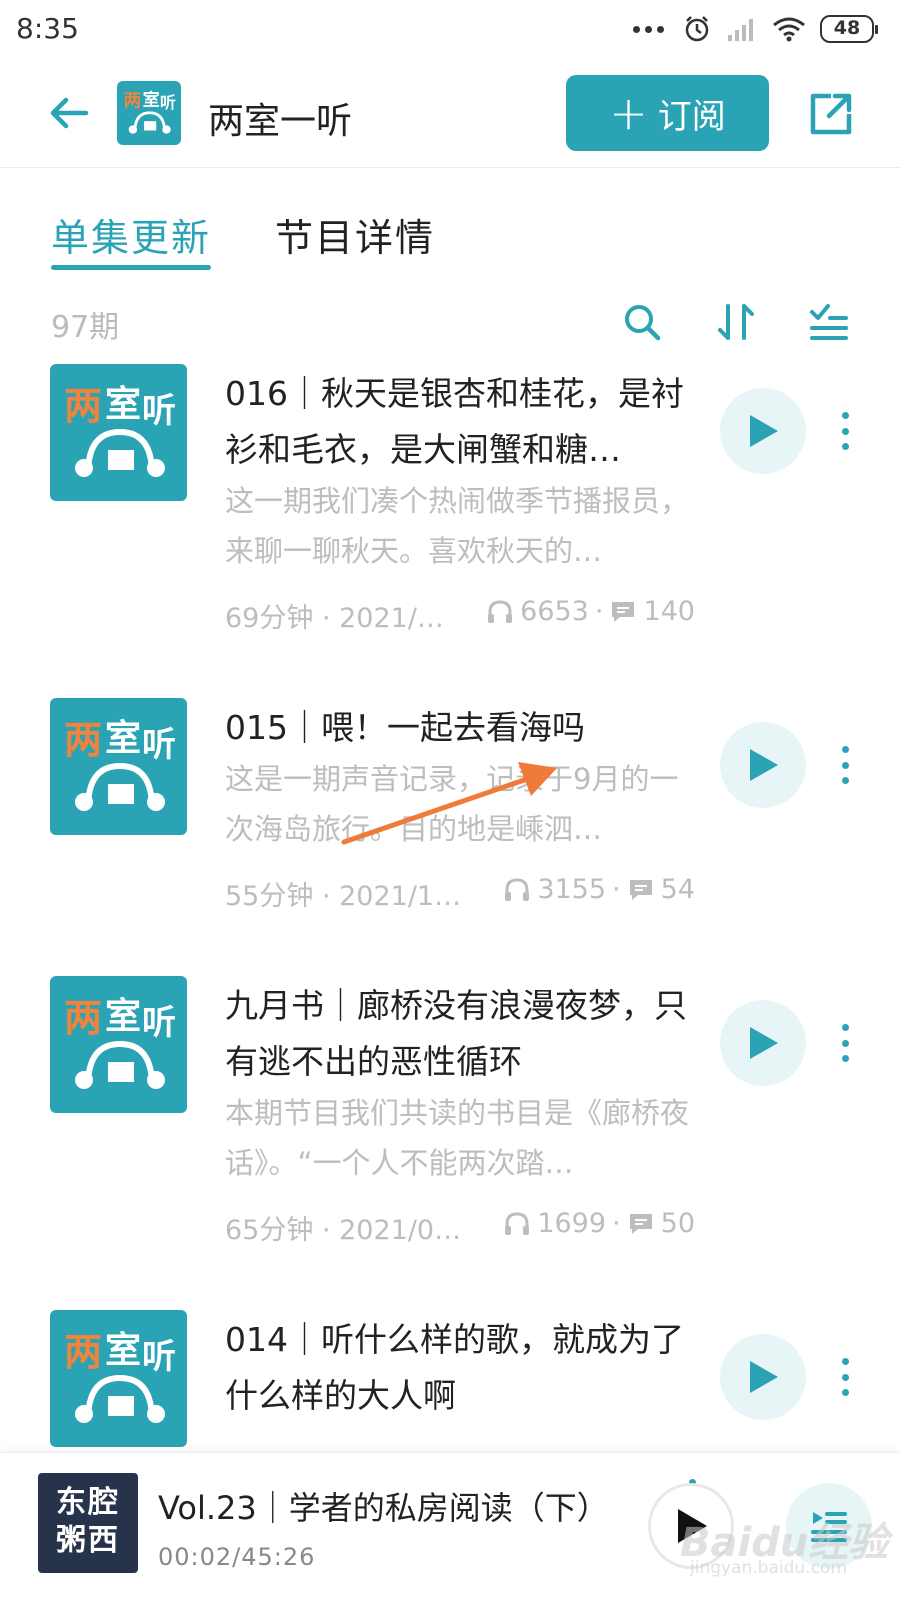 Image resolution: width=900 pixels, height=1600 pixels. I want to click on subscribe-button: + 订阅, so click(667, 113).